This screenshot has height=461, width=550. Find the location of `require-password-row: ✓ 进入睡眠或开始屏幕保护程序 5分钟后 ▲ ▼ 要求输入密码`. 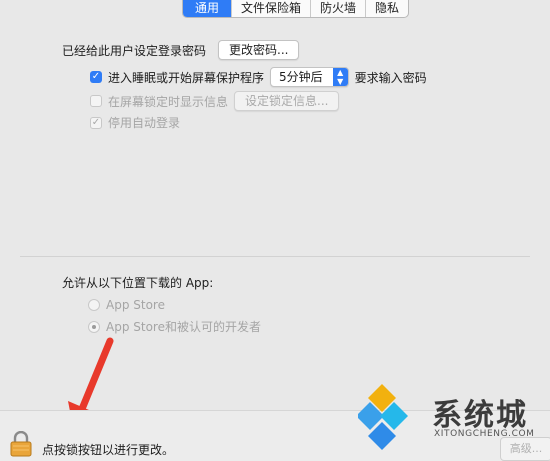

require-password-row: ✓ 进入睡眠或开始屏幕保护程序 5分钟后 ▲ ▼ 要求输入密码 is located at coordinates (258, 77).